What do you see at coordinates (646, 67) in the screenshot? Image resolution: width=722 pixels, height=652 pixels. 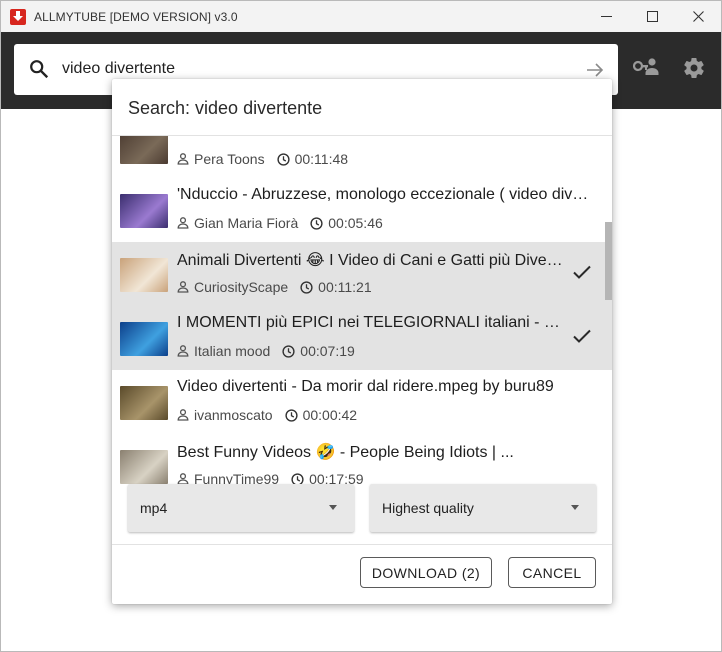 I see `key-user-icon` at bounding box center [646, 67].